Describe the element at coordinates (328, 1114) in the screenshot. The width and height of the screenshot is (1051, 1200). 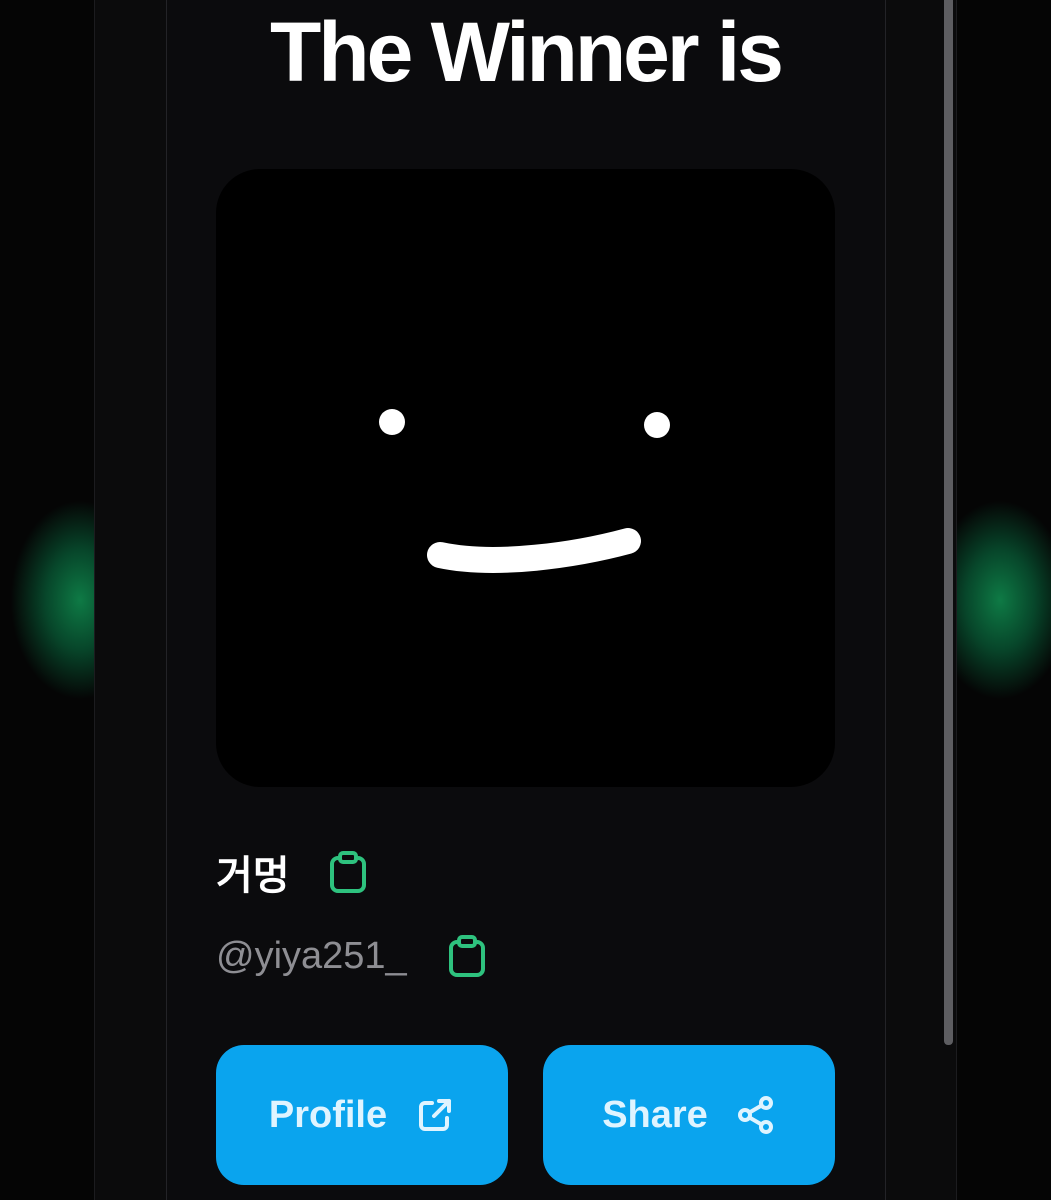
I see `profile-button-label: Profile` at that location.